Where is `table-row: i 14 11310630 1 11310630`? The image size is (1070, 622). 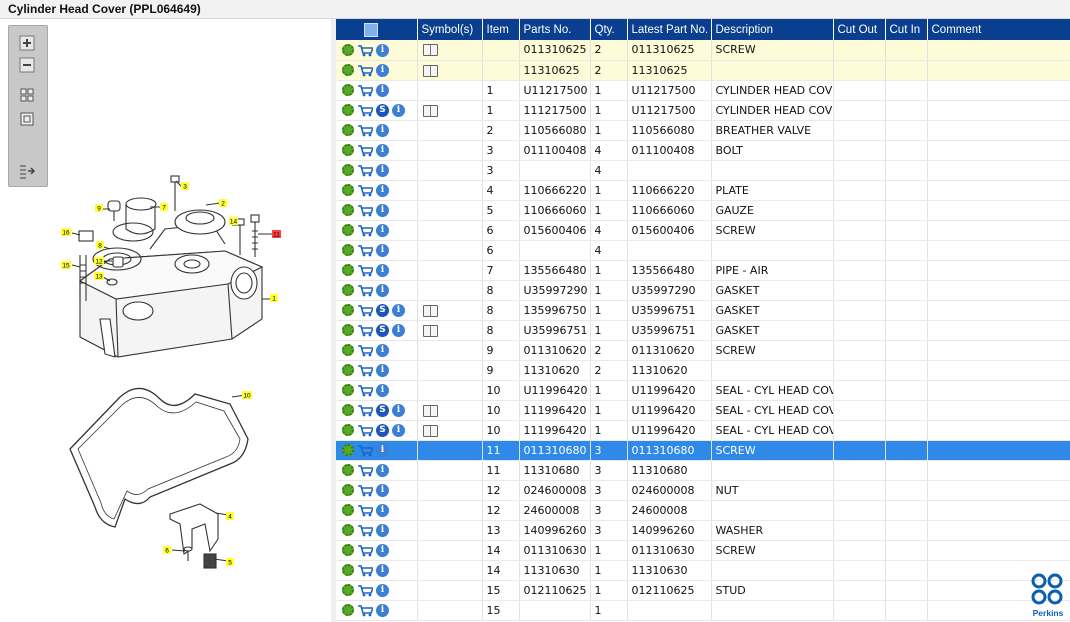 table-row: i 14 11310630 1 11310630 is located at coordinates (703, 570).